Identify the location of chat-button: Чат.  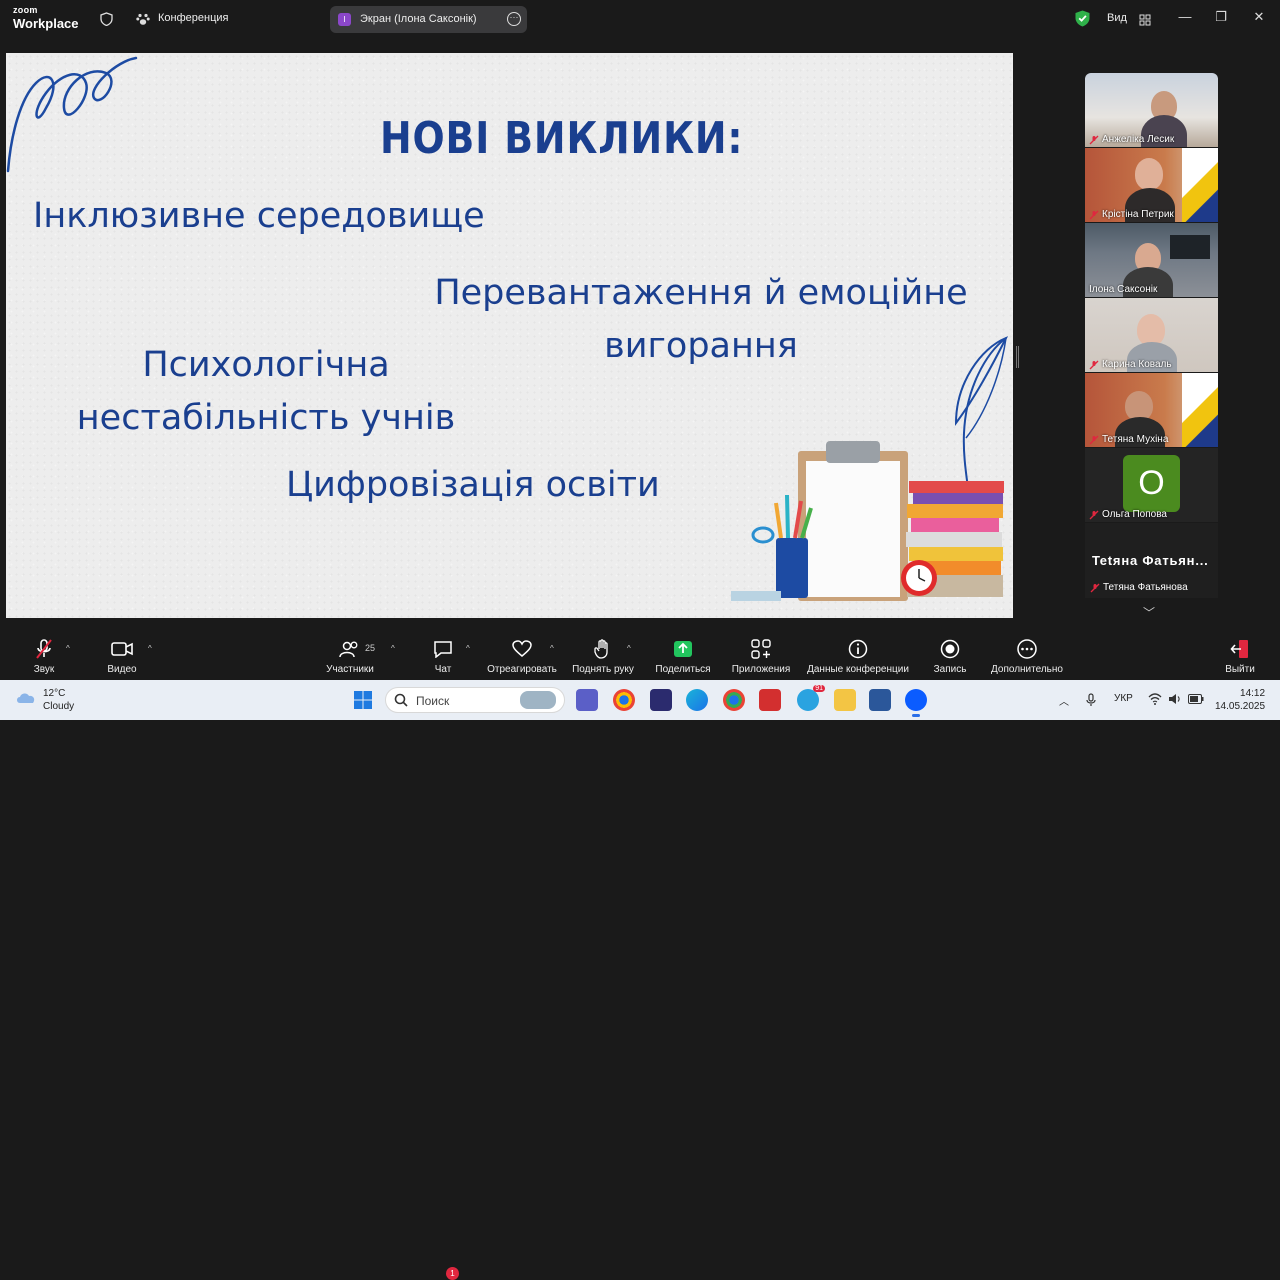
(443, 656).